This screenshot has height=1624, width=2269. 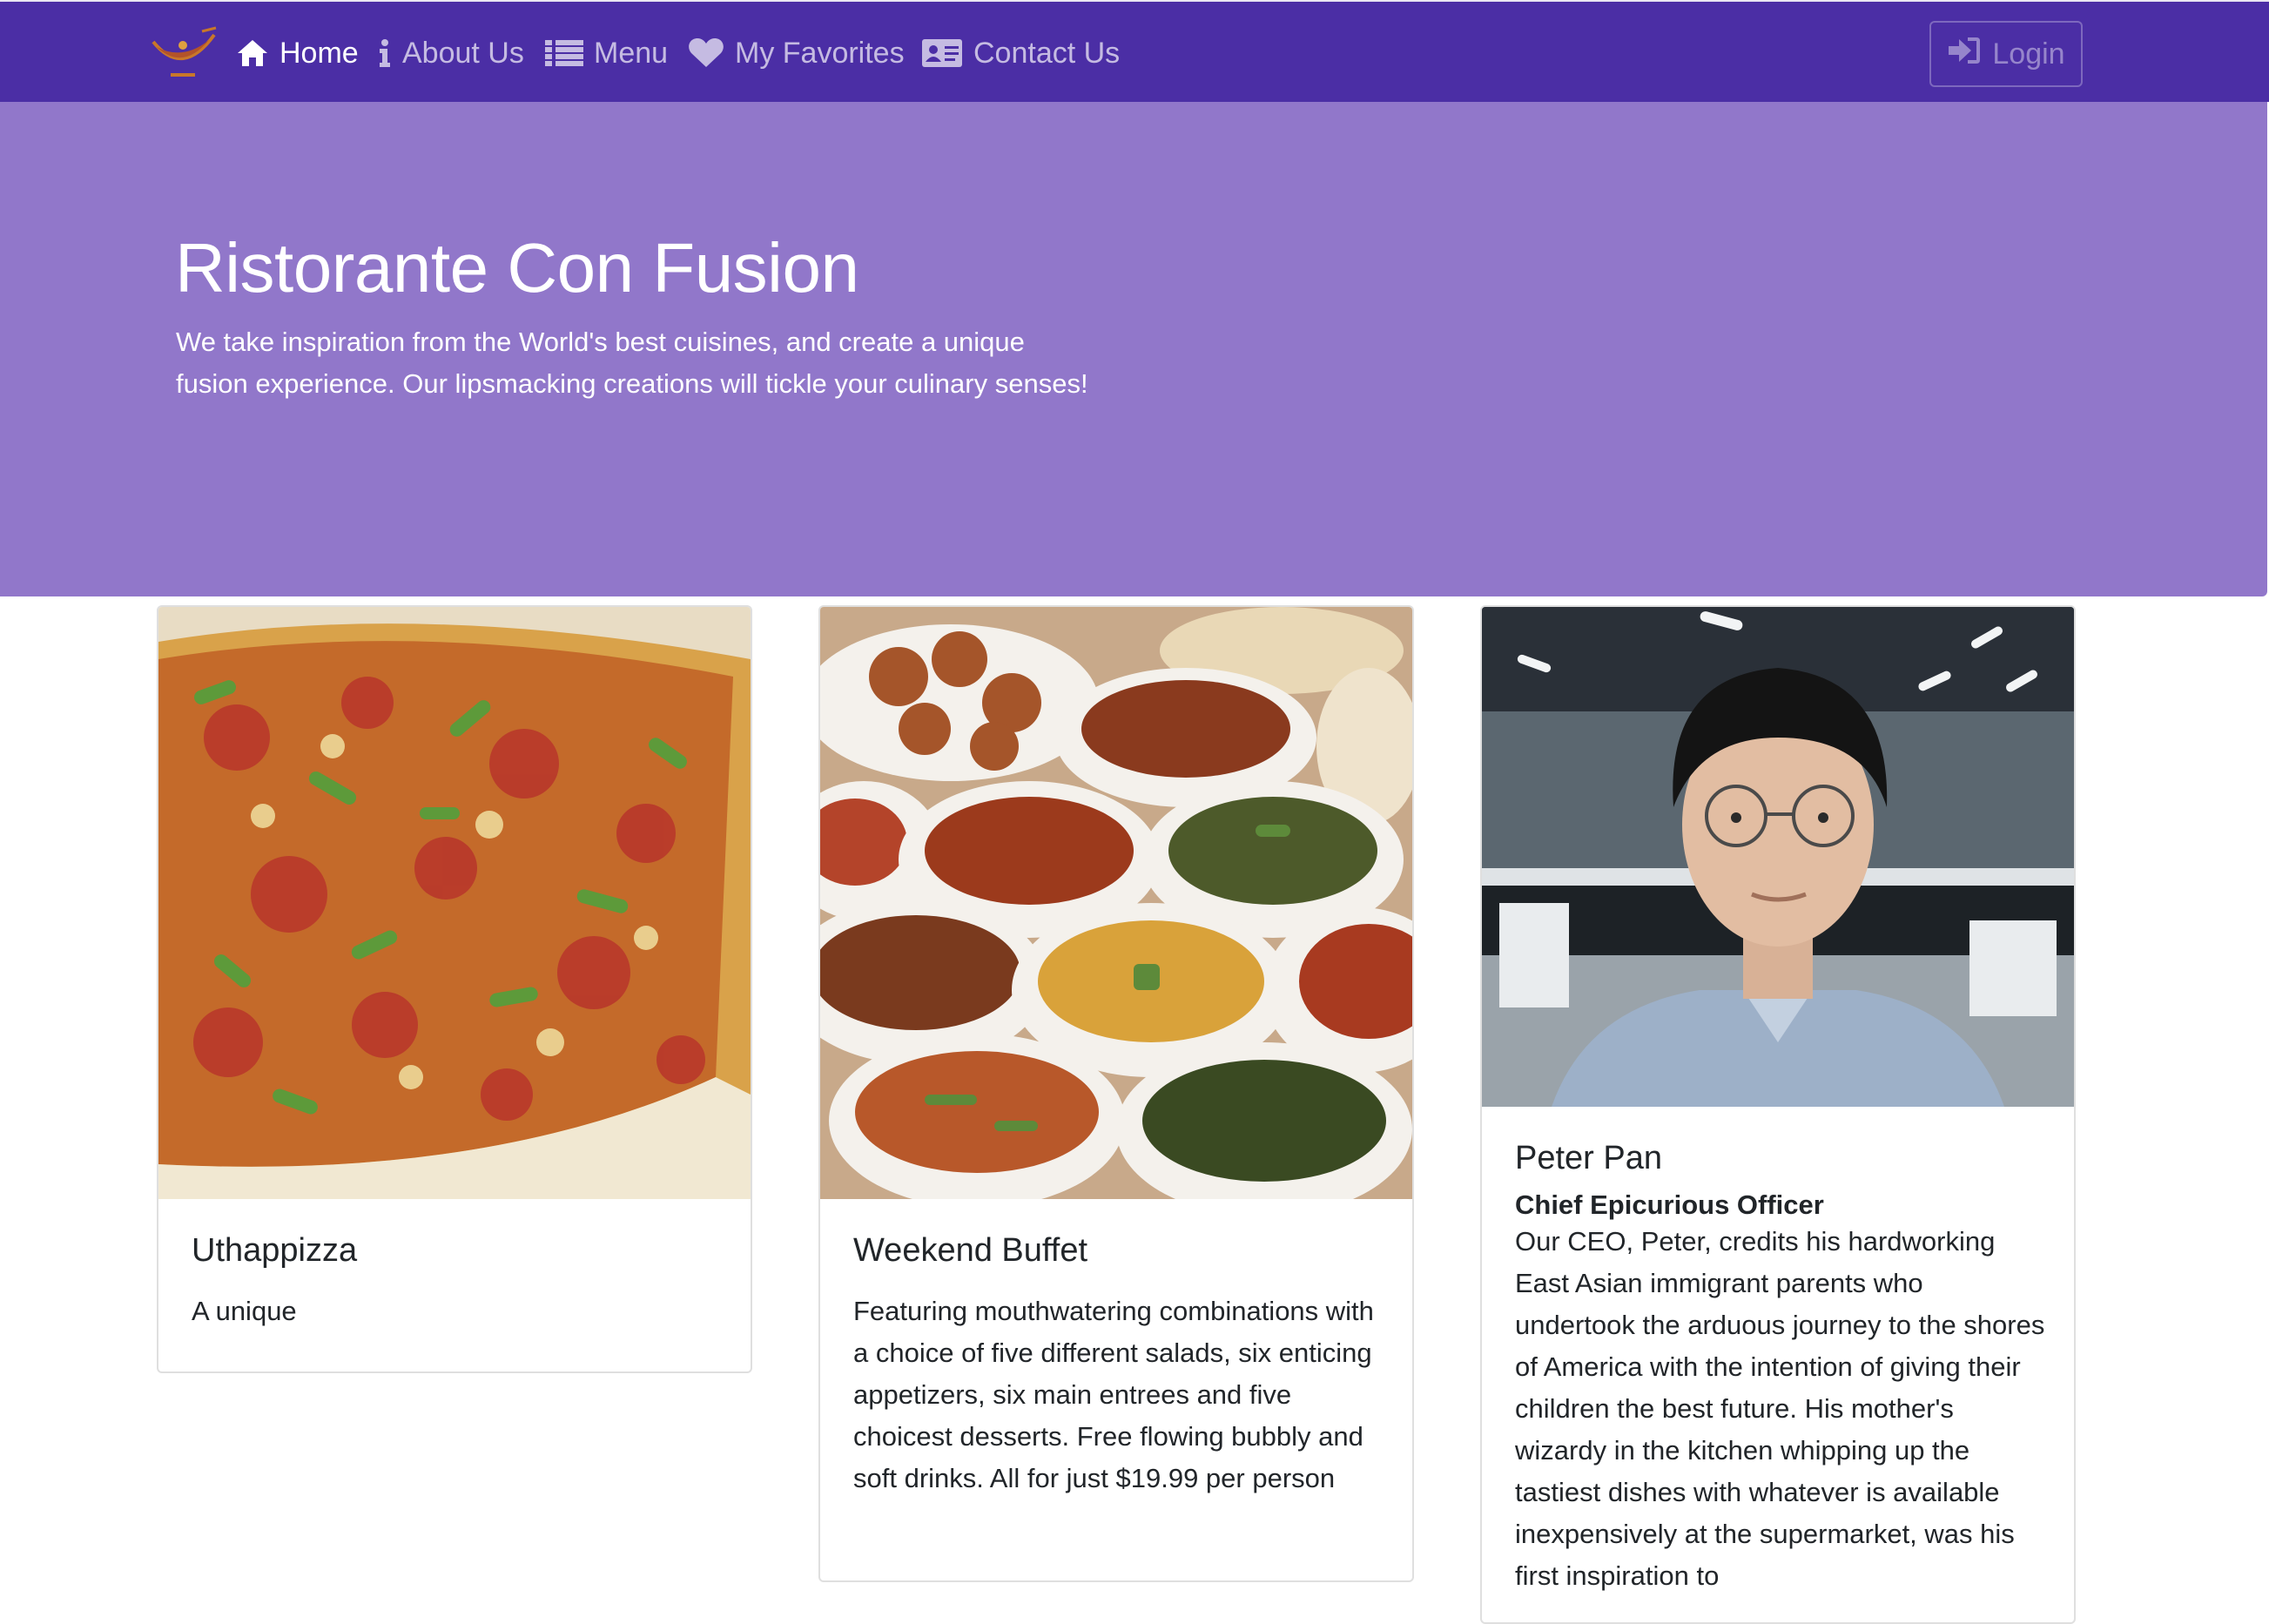 I want to click on list-icon, so click(x=564, y=53).